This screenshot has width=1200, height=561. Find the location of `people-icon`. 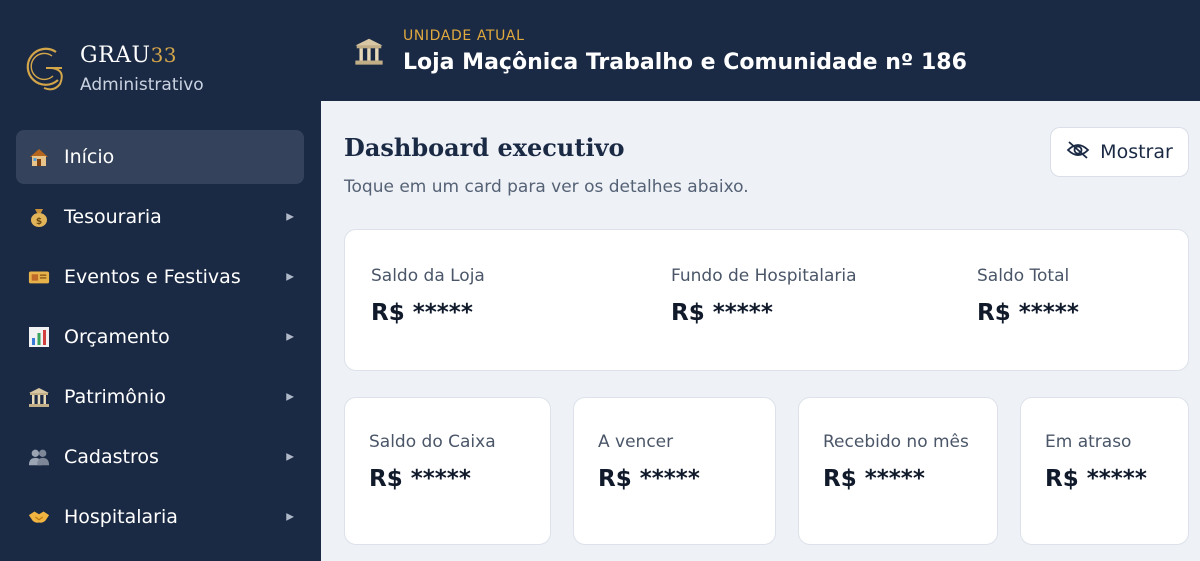

people-icon is located at coordinates (39, 457).